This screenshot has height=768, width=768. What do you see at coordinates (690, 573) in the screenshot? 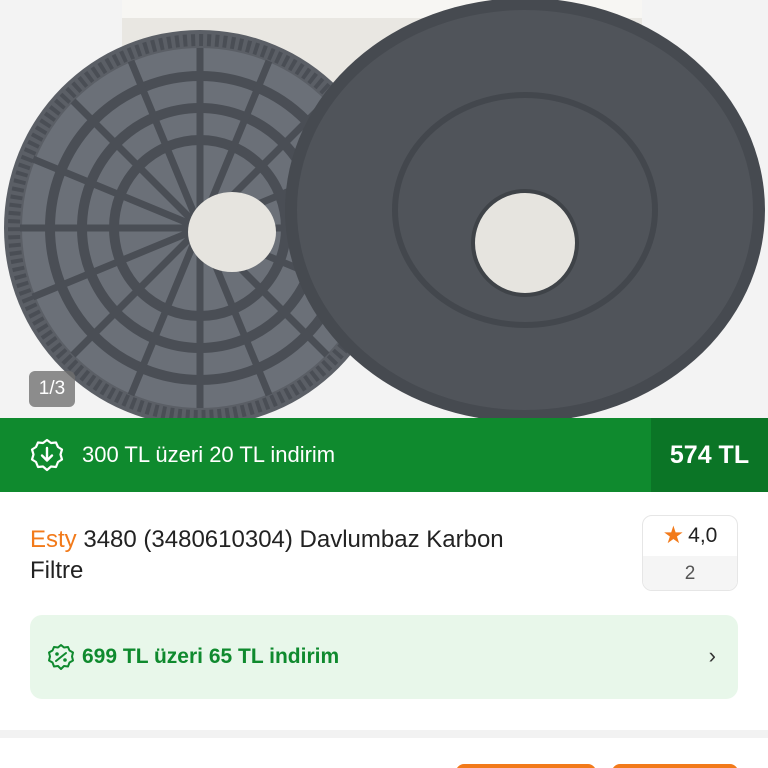
I see `rating-count: 2` at bounding box center [690, 573].